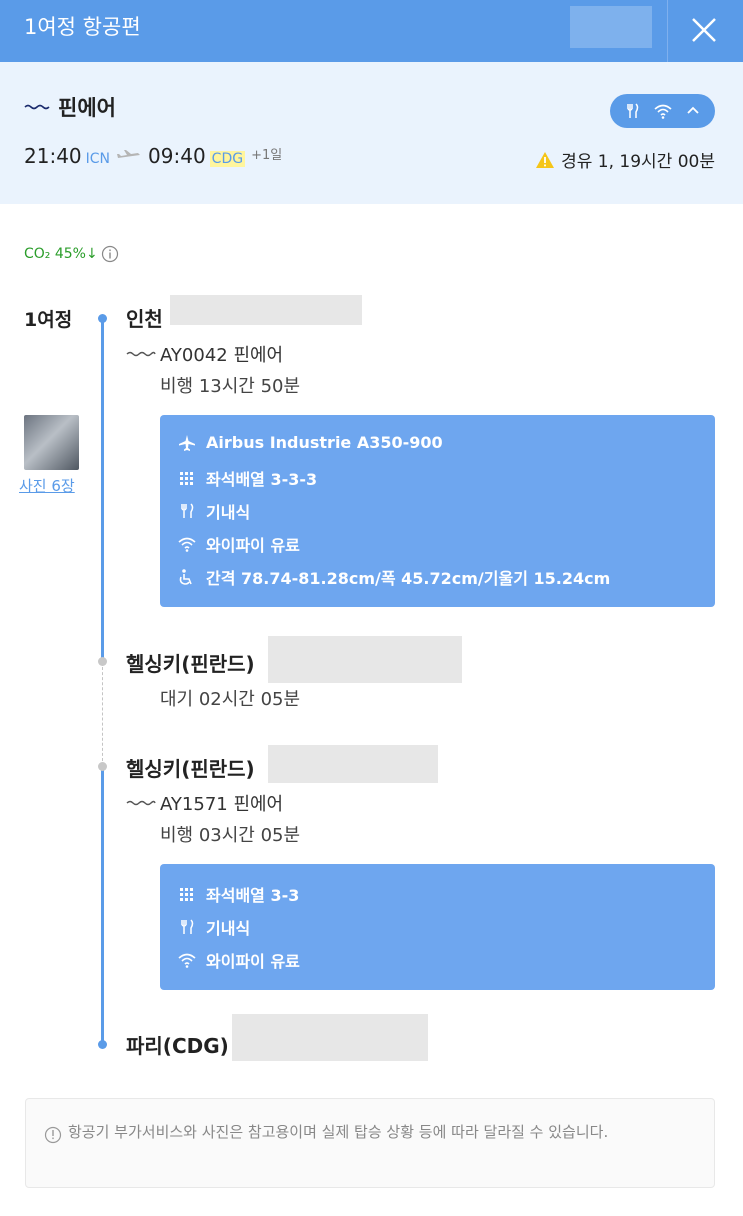  What do you see at coordinates (222, 804) in the screenshot?
I see `flight-number-text: AY1571 핀에어` at bounding box center [222, 804].